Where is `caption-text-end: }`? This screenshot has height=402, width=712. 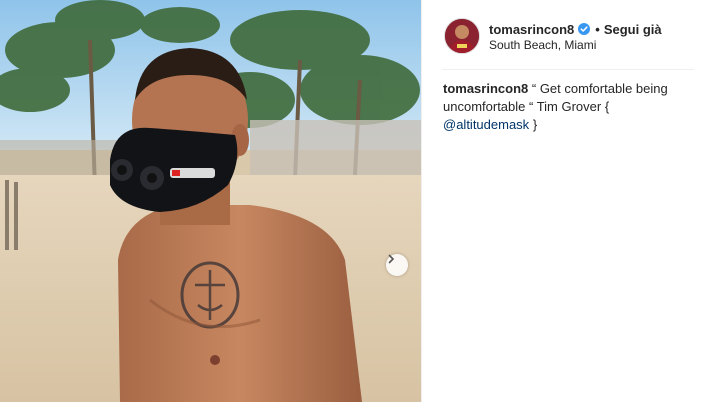 caption-text-end: } is located at coordinates (535, 124).